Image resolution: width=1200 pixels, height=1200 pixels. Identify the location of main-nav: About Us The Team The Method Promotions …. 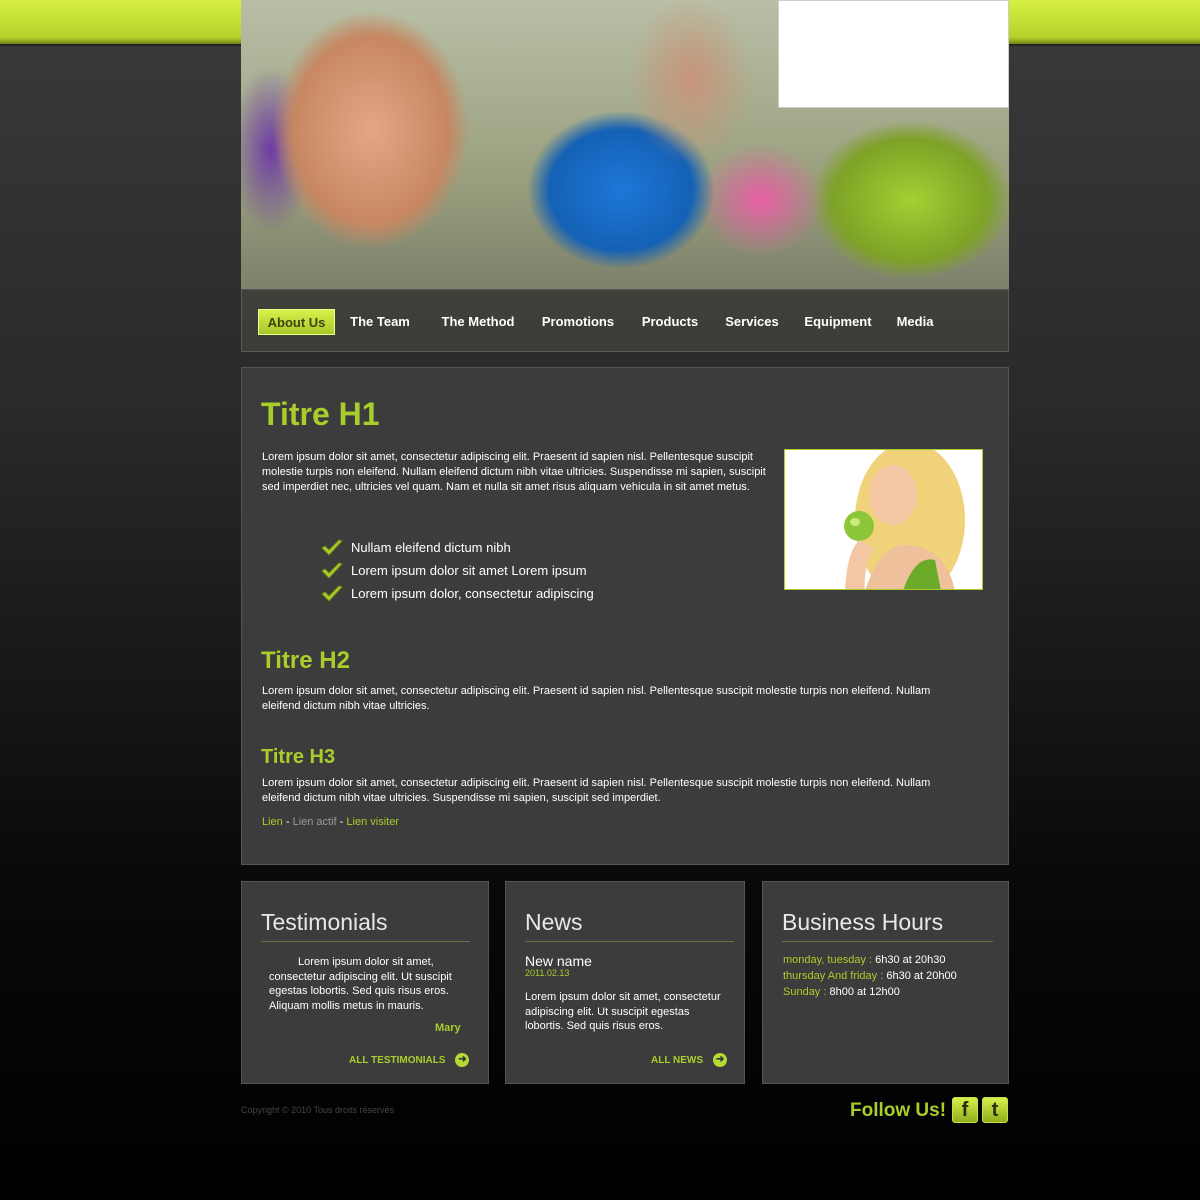
(625, 320).